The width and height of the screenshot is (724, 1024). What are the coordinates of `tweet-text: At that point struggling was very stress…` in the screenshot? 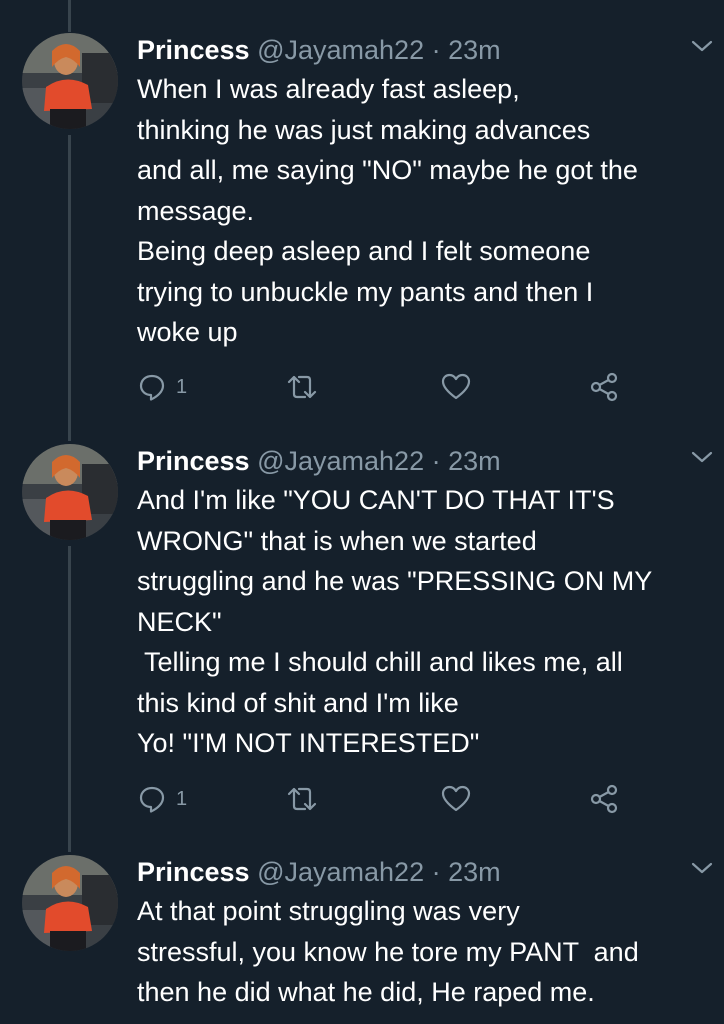 It's located at (427, 952).